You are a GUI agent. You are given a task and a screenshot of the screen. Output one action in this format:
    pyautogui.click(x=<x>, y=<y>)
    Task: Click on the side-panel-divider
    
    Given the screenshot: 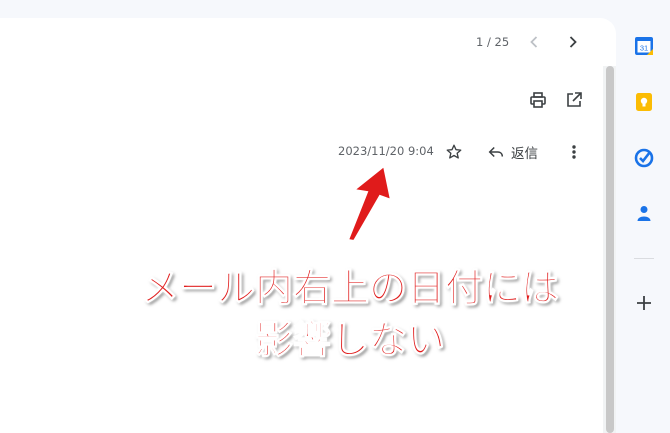 What is the action you would take?
    pyautogui.click(x=644, y=258)
    